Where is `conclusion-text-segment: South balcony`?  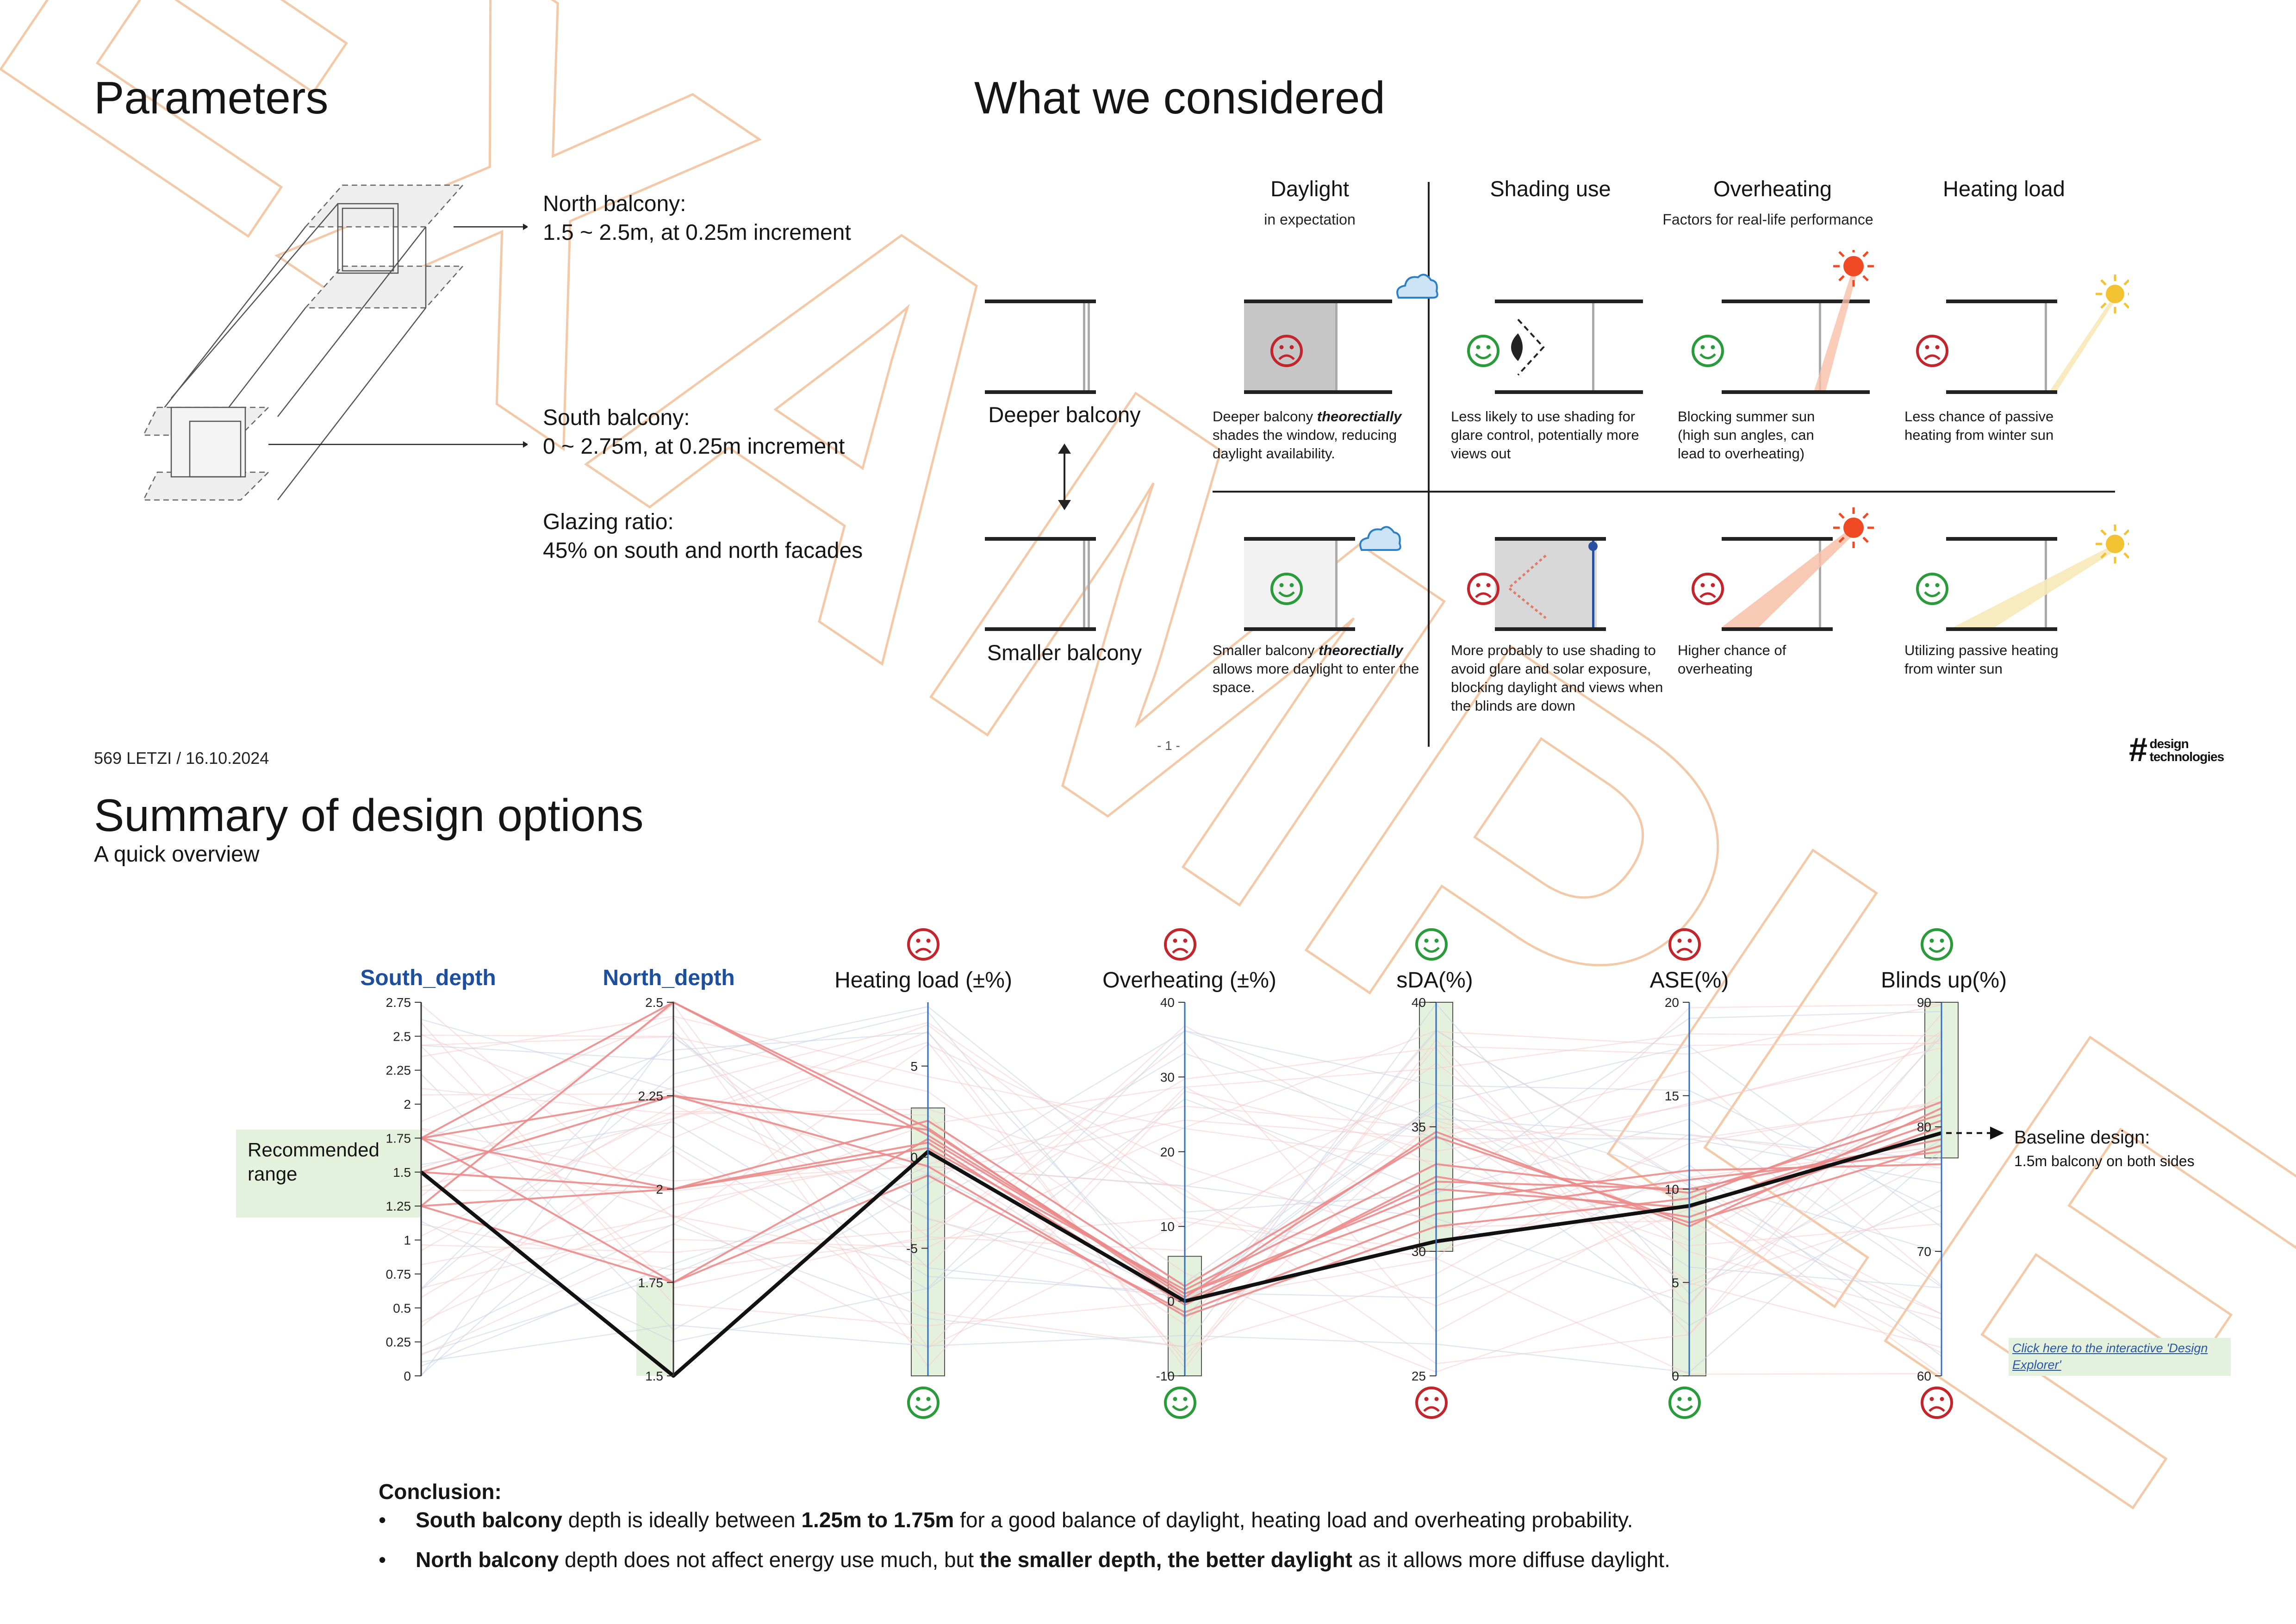
conclusion-text-segment: South balcony is located at coordinates (489, 1520).